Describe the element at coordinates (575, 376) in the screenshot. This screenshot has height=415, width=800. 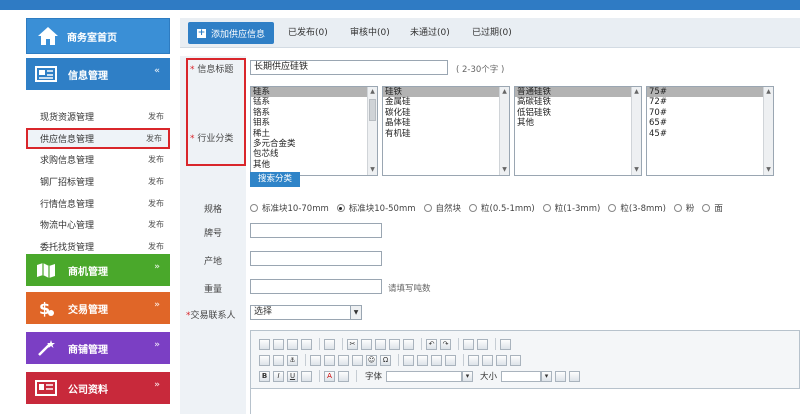
I see `source-icon` at that location.